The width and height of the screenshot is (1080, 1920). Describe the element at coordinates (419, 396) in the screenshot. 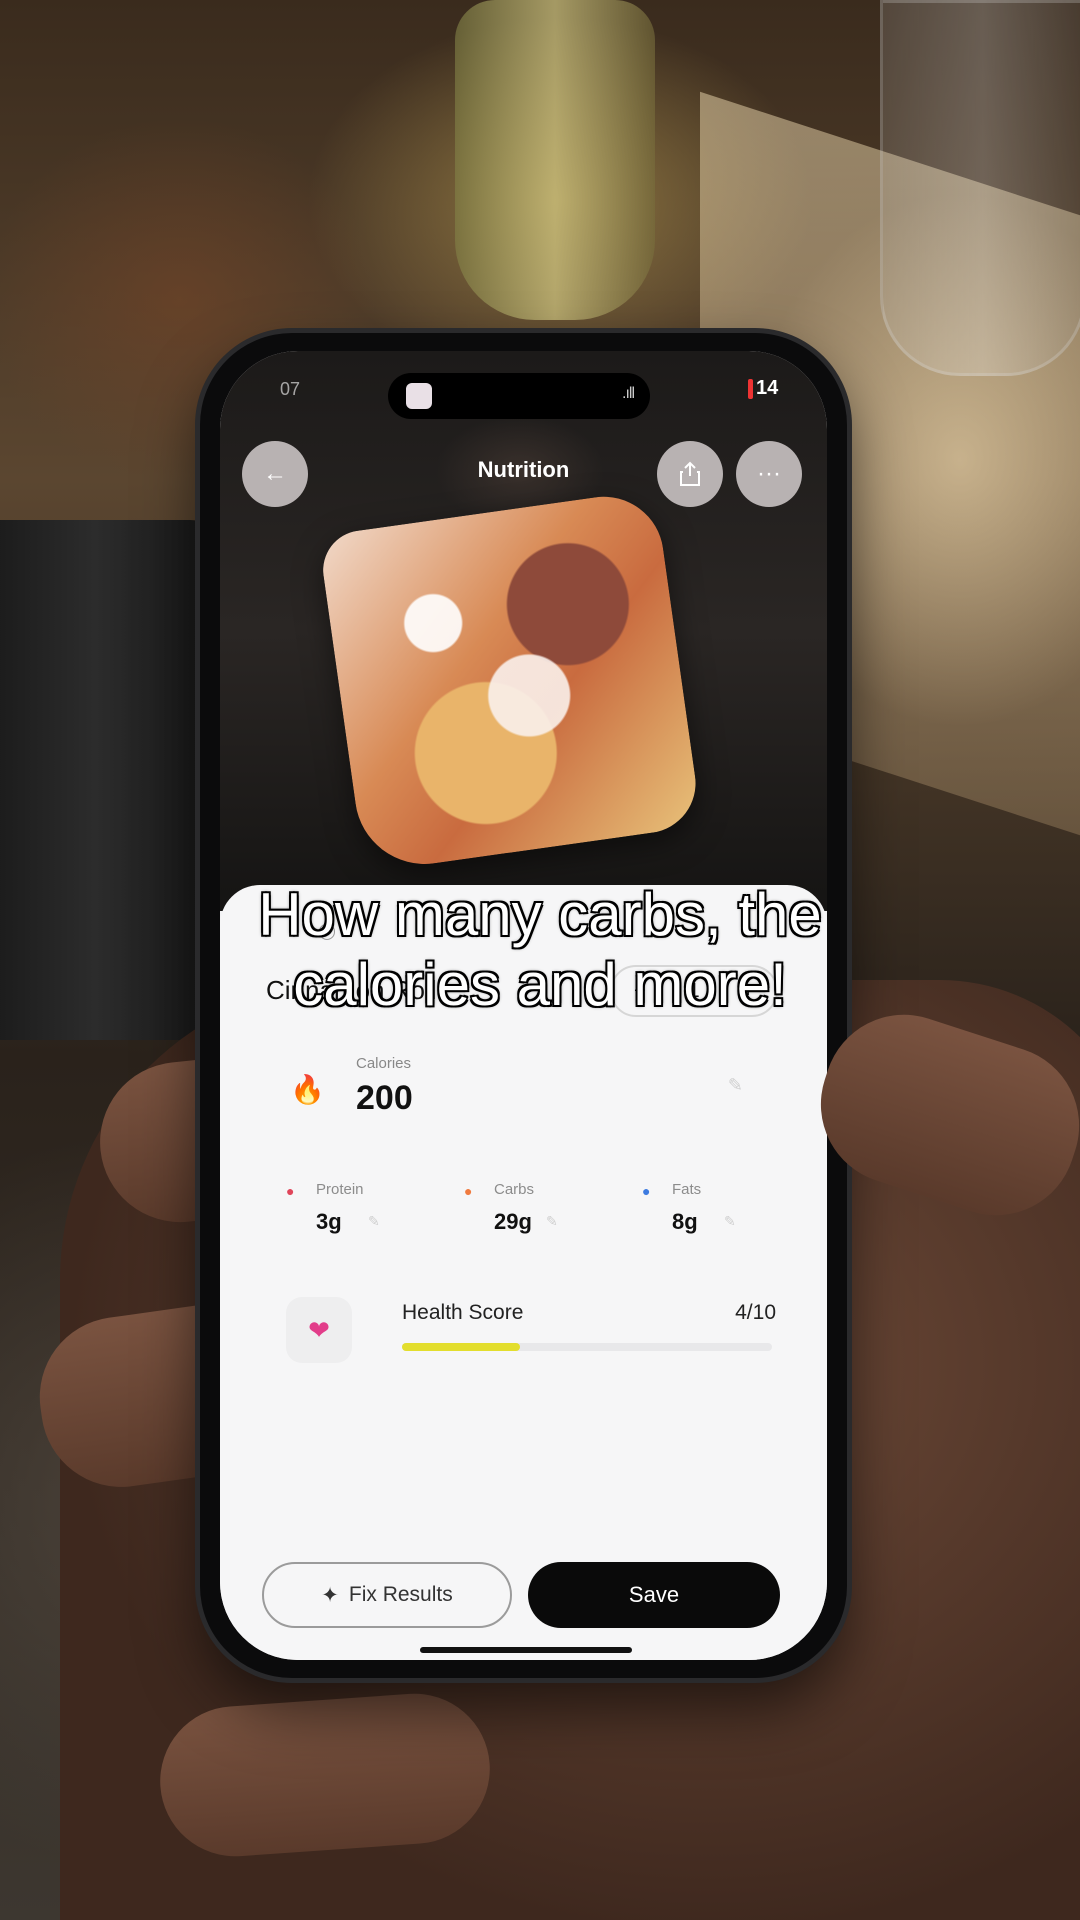

I see `app-icon` at that location.